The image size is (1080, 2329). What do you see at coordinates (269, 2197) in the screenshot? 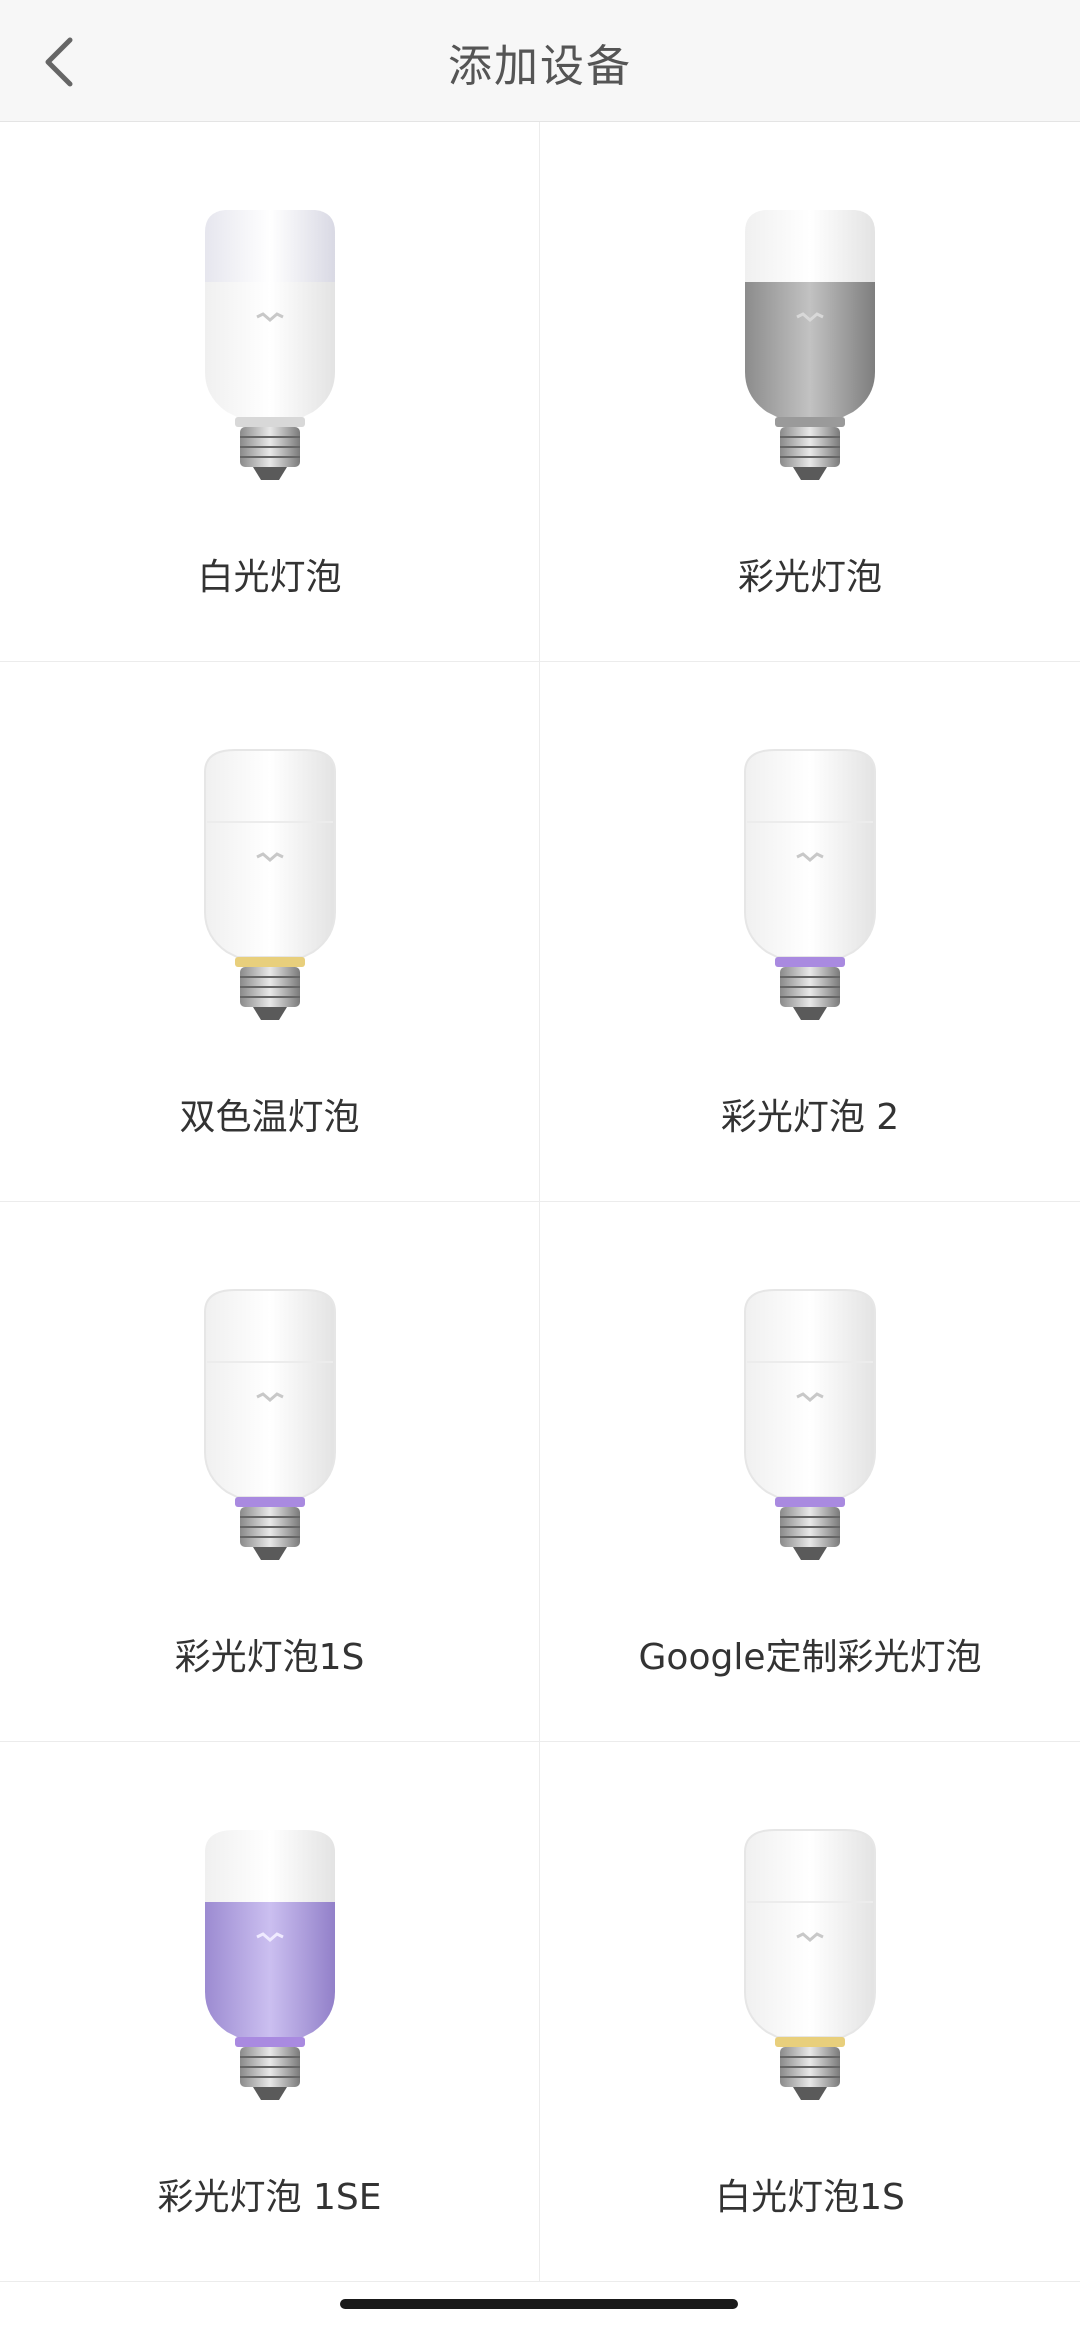
I see `device-name: 彩光灯泡 1SE` at bounding box center [269, 2197].